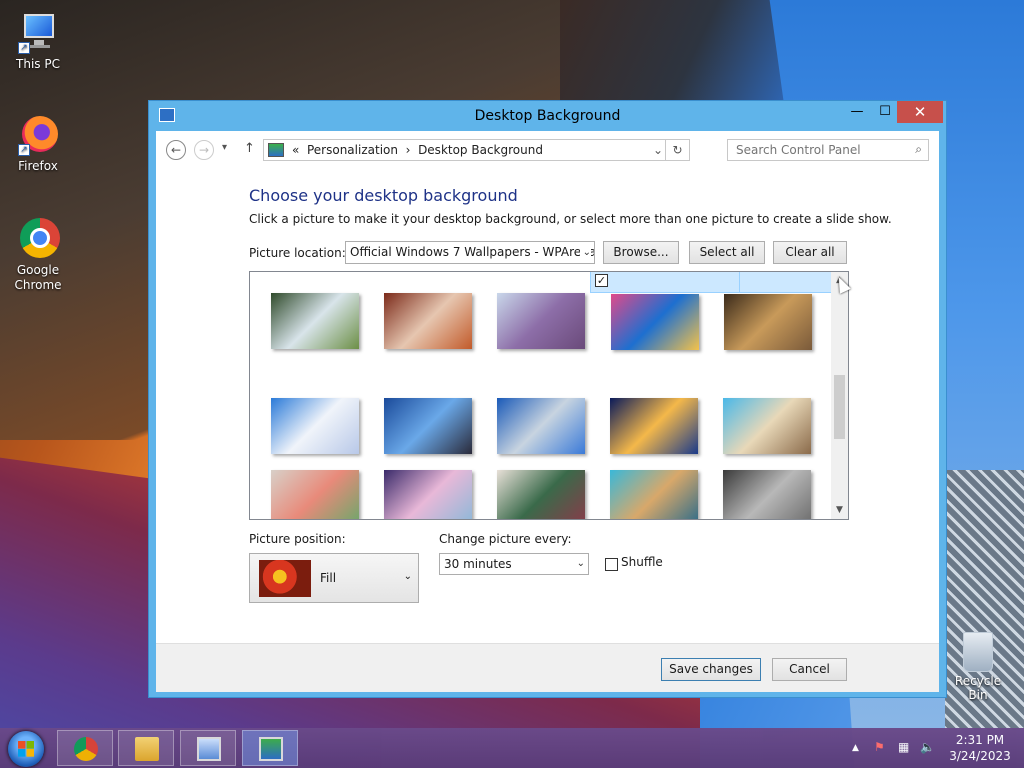 The width and height of the screenshot is (1024, 768). I want to click on taskbar-remote-desktop, so click(208, 748).